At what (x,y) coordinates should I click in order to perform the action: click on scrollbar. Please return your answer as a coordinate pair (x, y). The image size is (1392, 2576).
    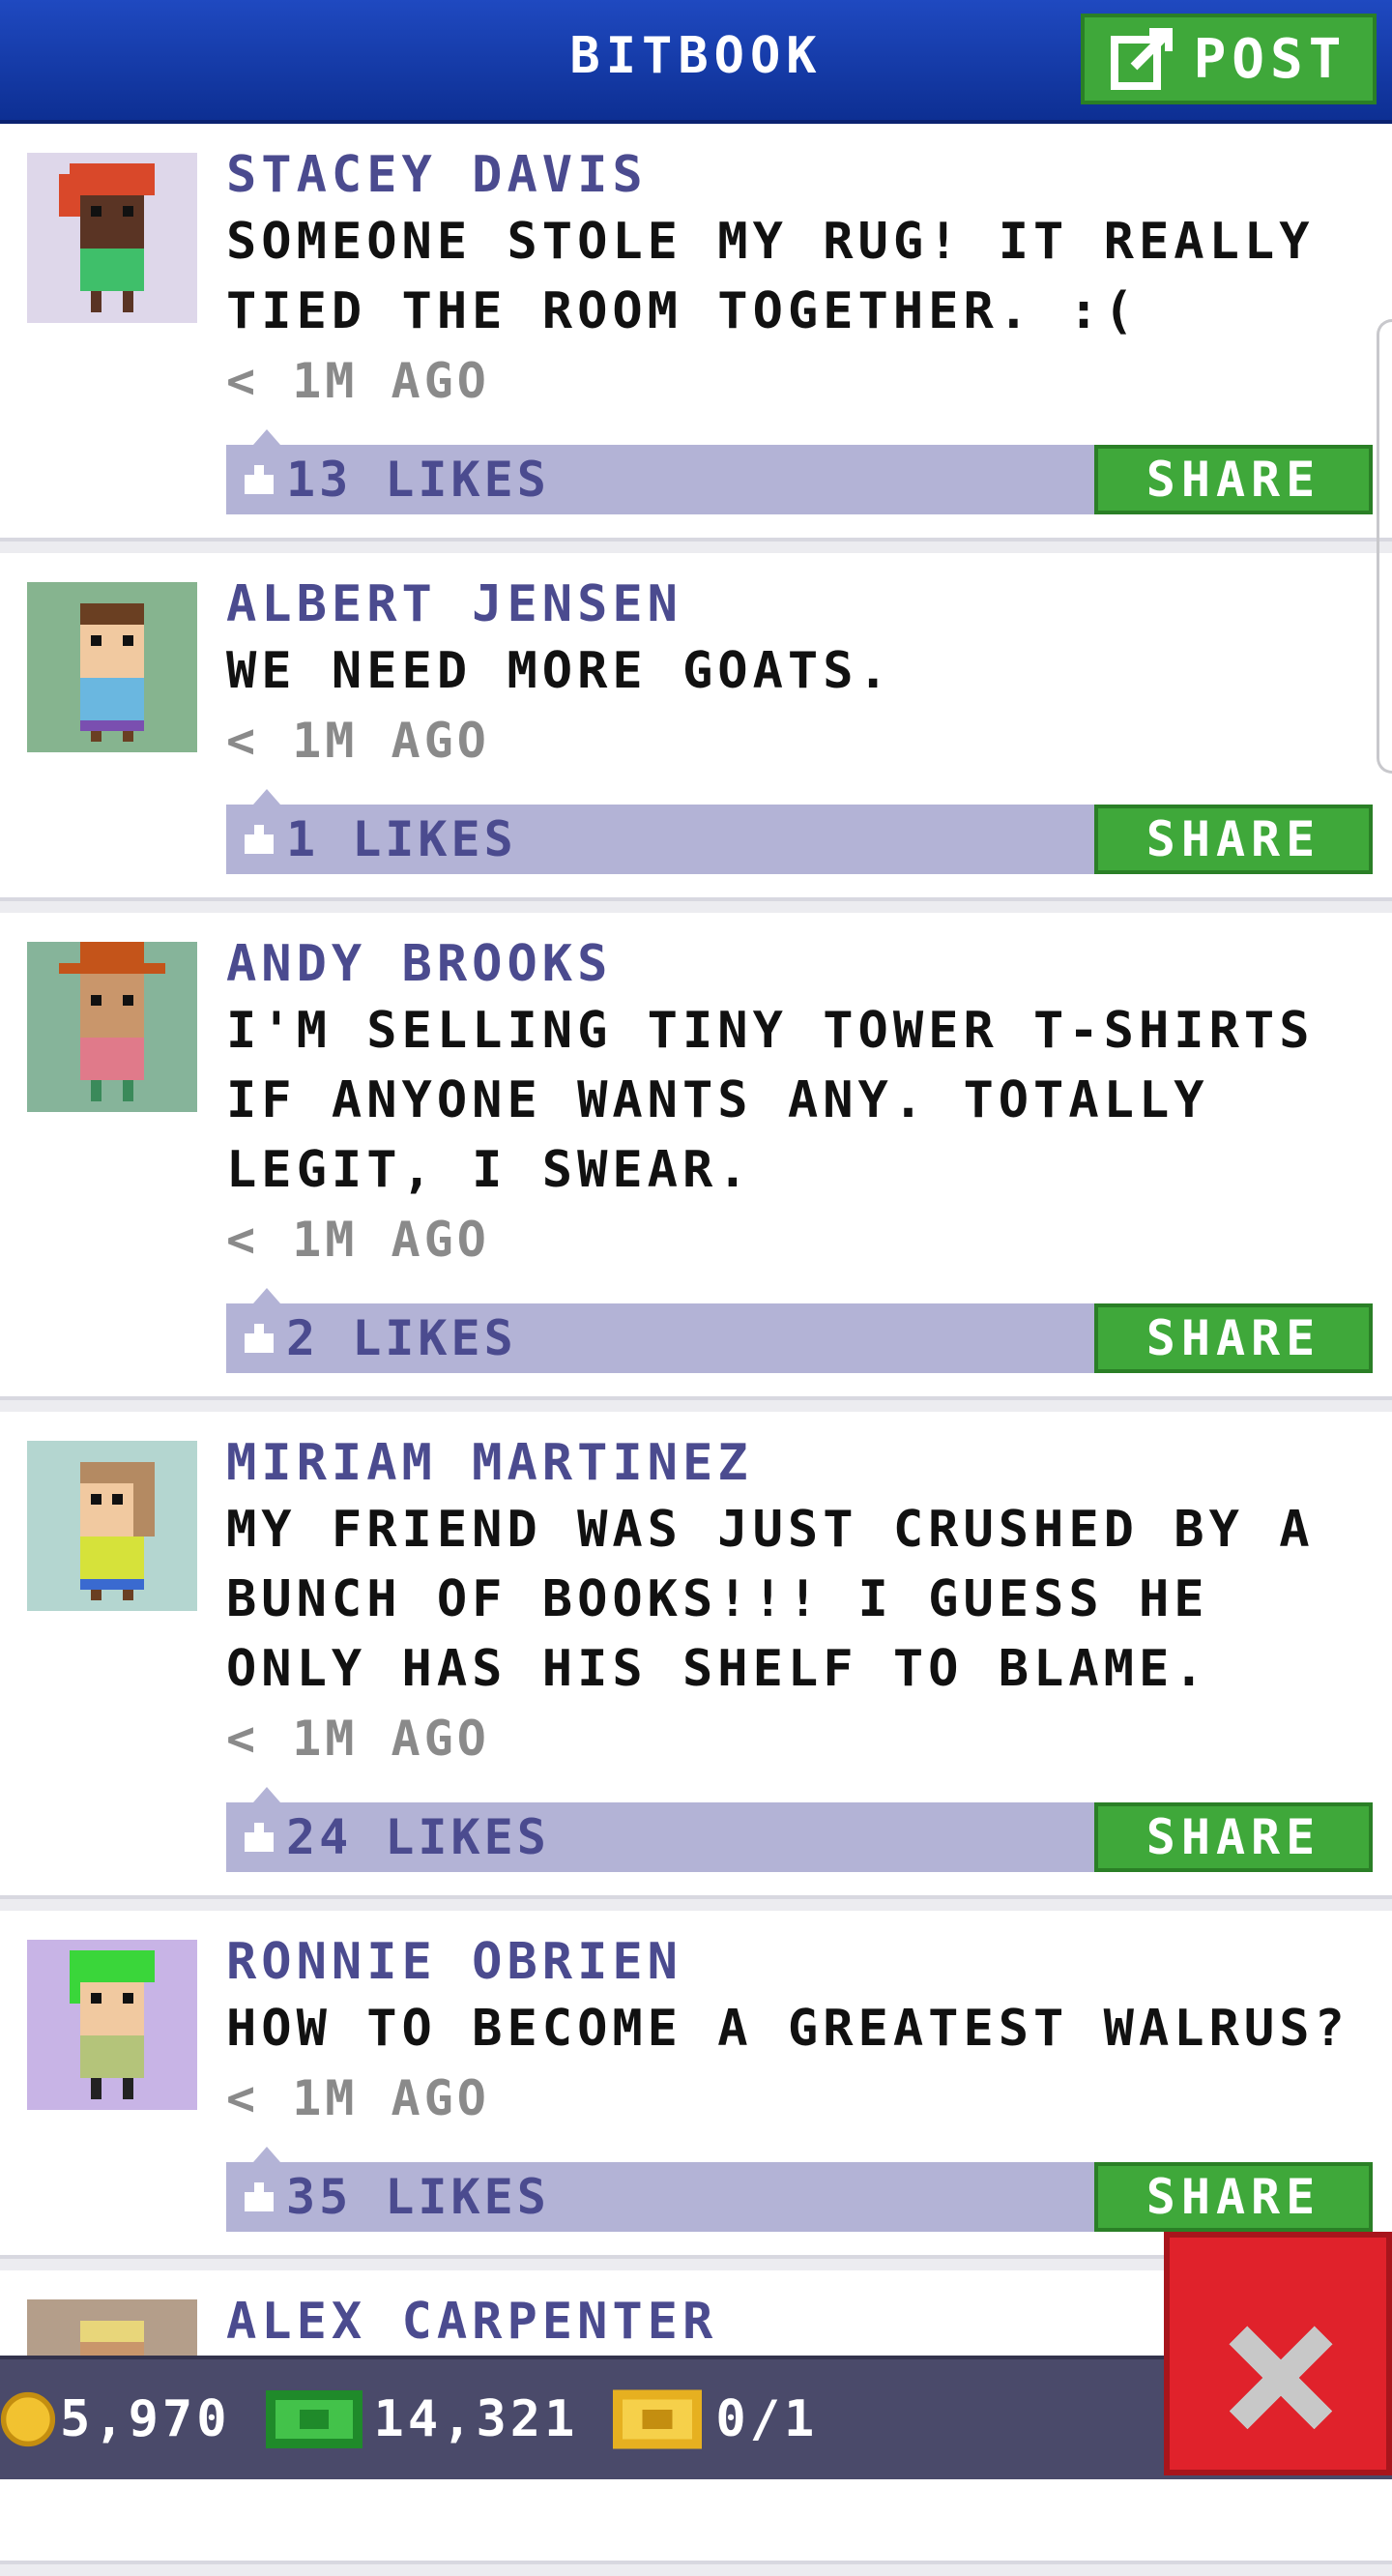
    Looking at the image, I should click on (1384, 546).